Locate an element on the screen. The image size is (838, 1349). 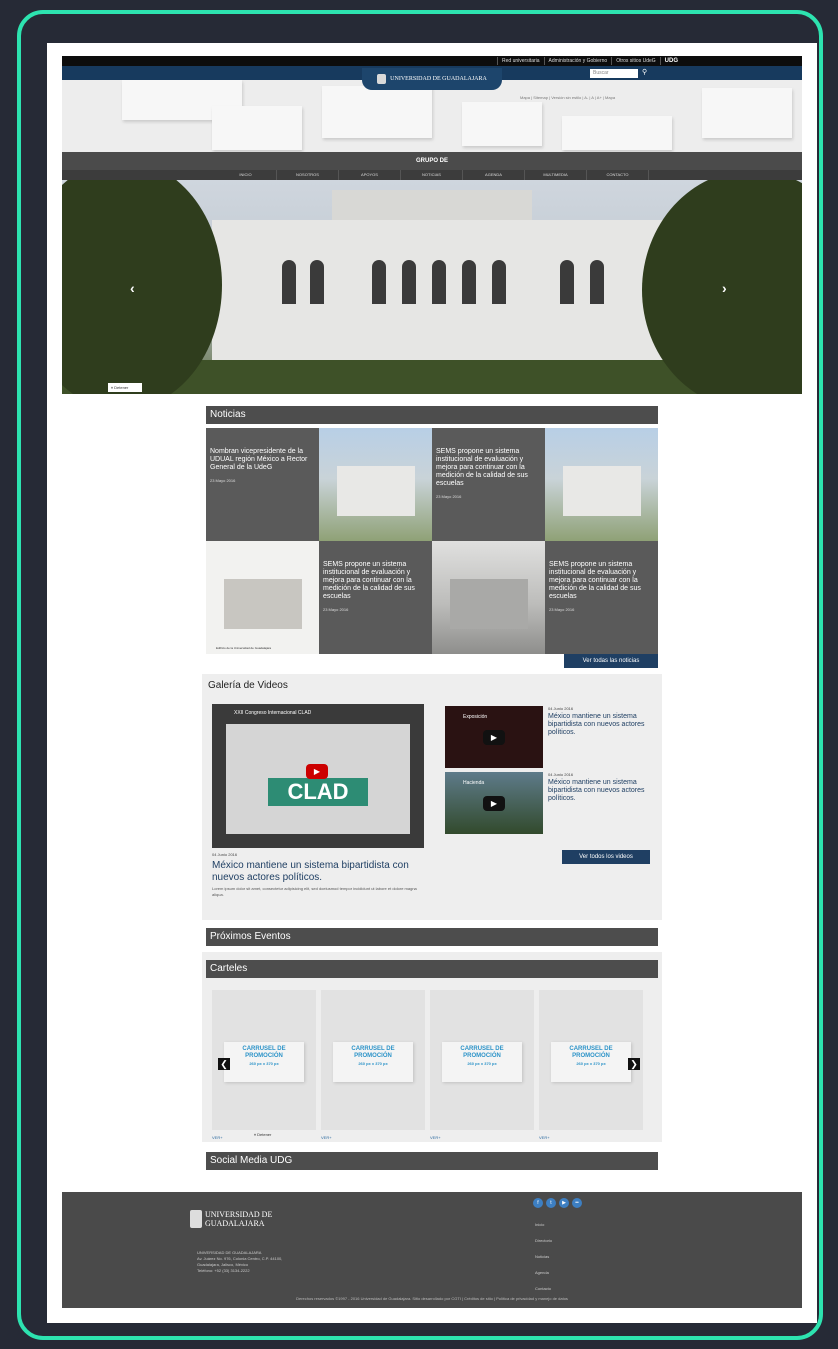
udg-logo: UDG is located at coordinates (670, 61).